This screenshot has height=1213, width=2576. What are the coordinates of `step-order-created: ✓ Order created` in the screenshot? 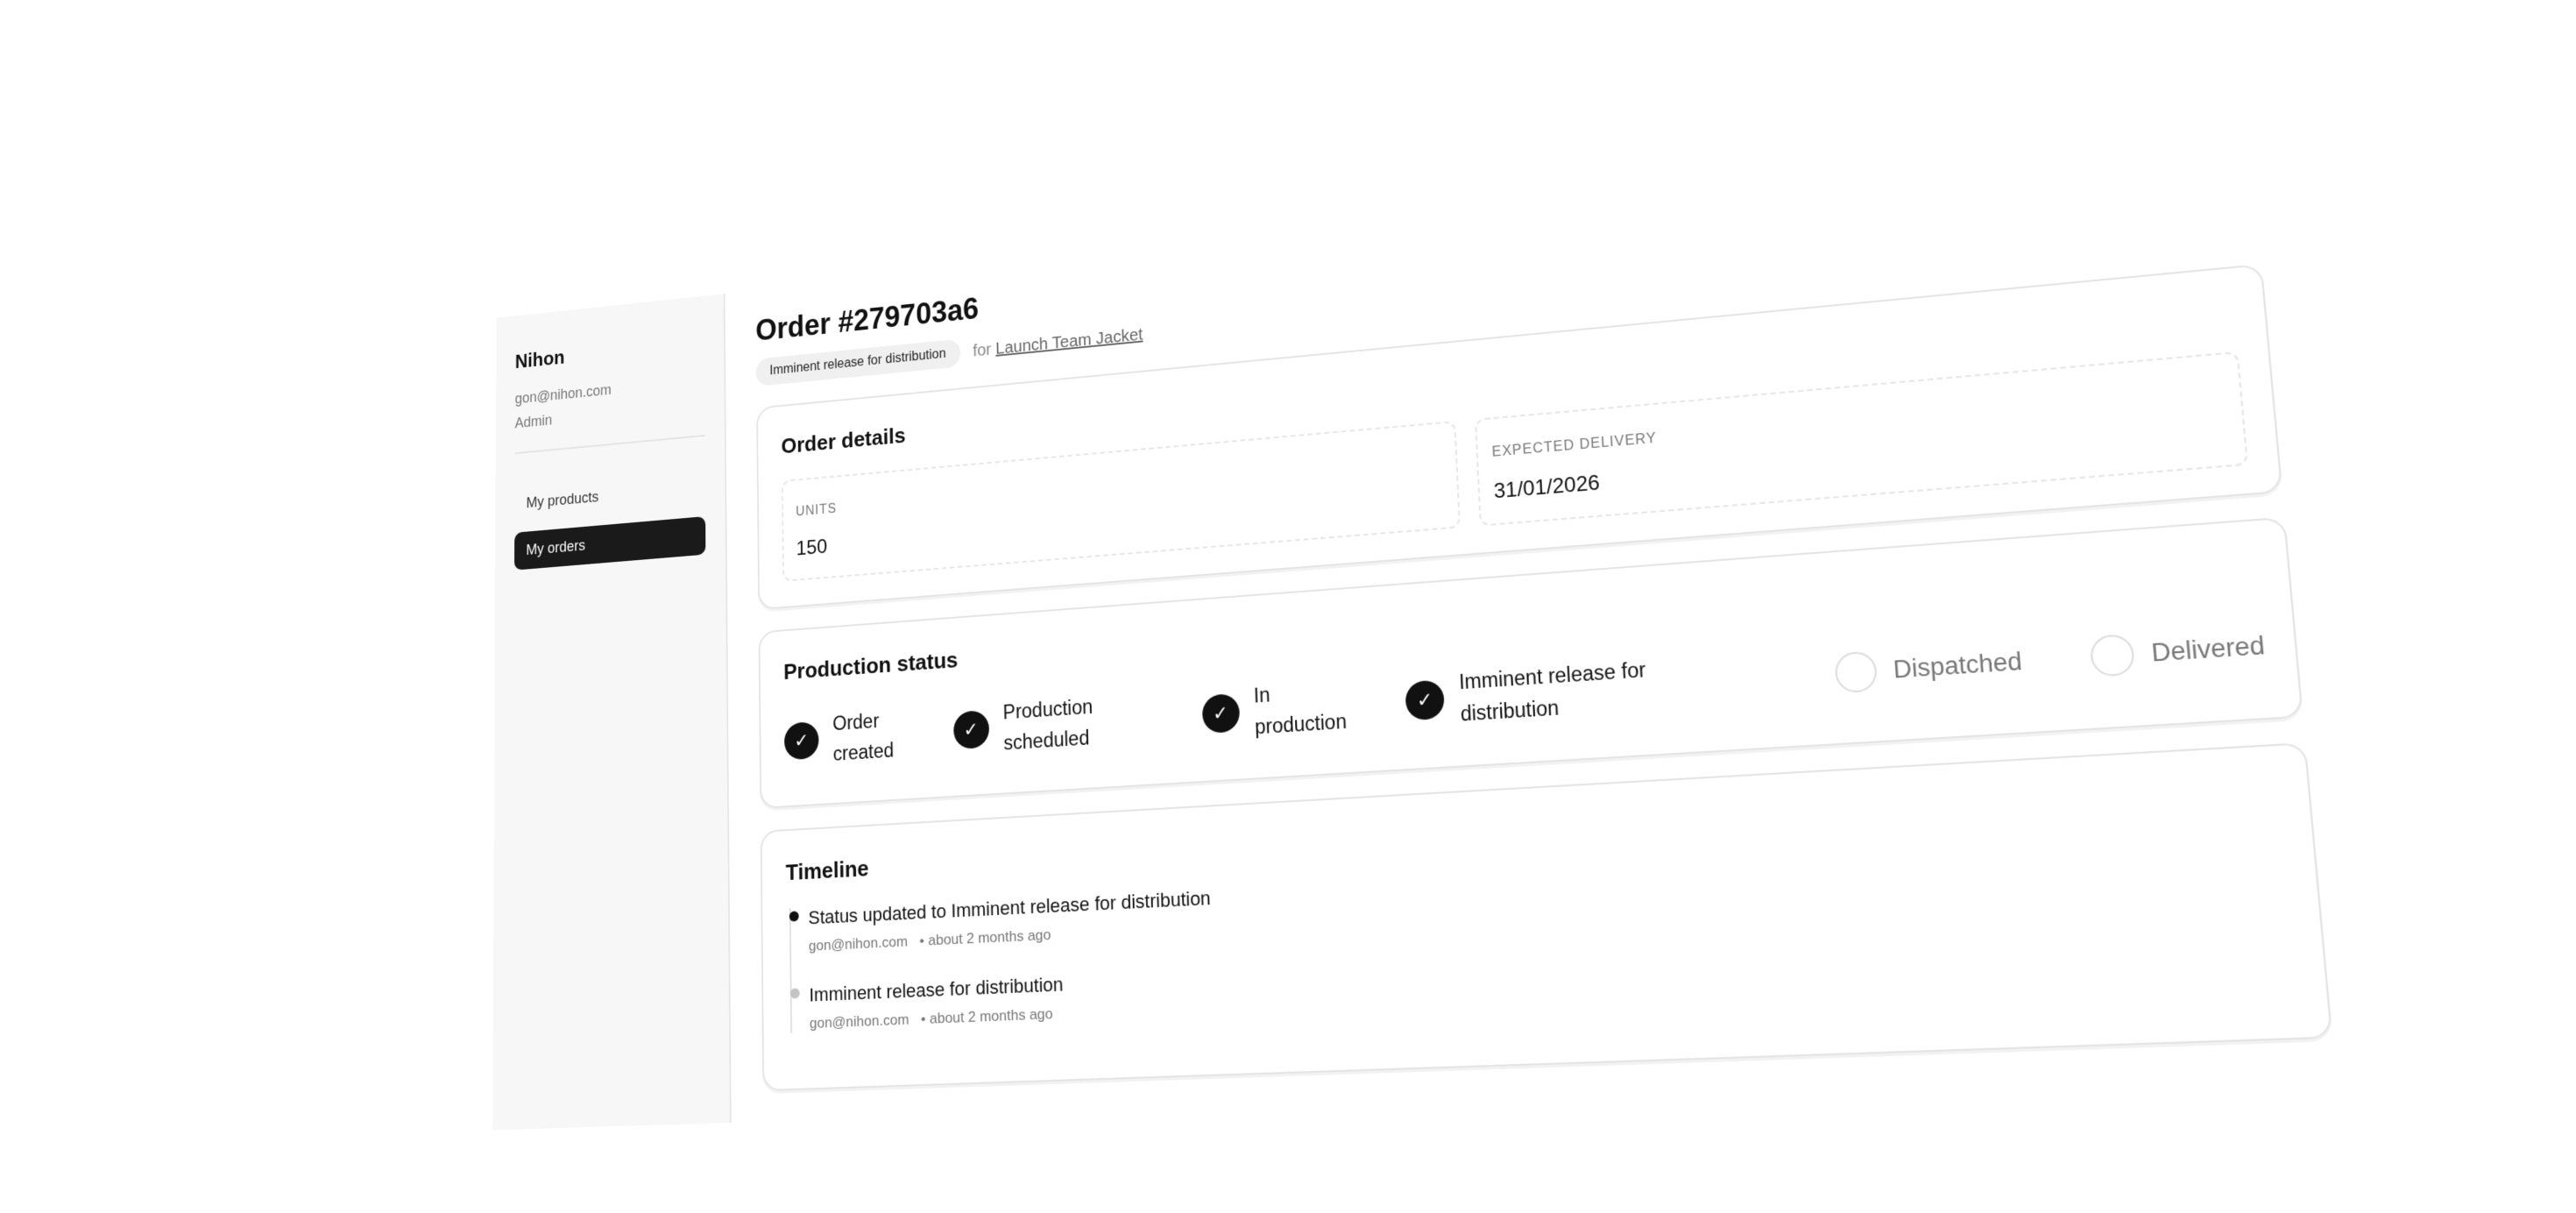 It's located at (868, 736).